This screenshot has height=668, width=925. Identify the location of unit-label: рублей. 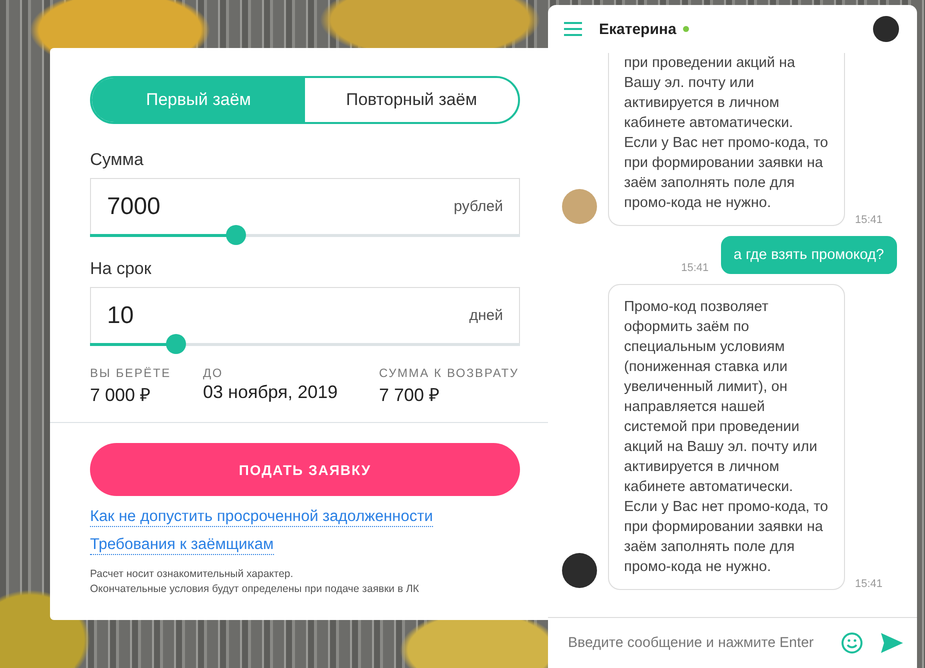
(478, 206).